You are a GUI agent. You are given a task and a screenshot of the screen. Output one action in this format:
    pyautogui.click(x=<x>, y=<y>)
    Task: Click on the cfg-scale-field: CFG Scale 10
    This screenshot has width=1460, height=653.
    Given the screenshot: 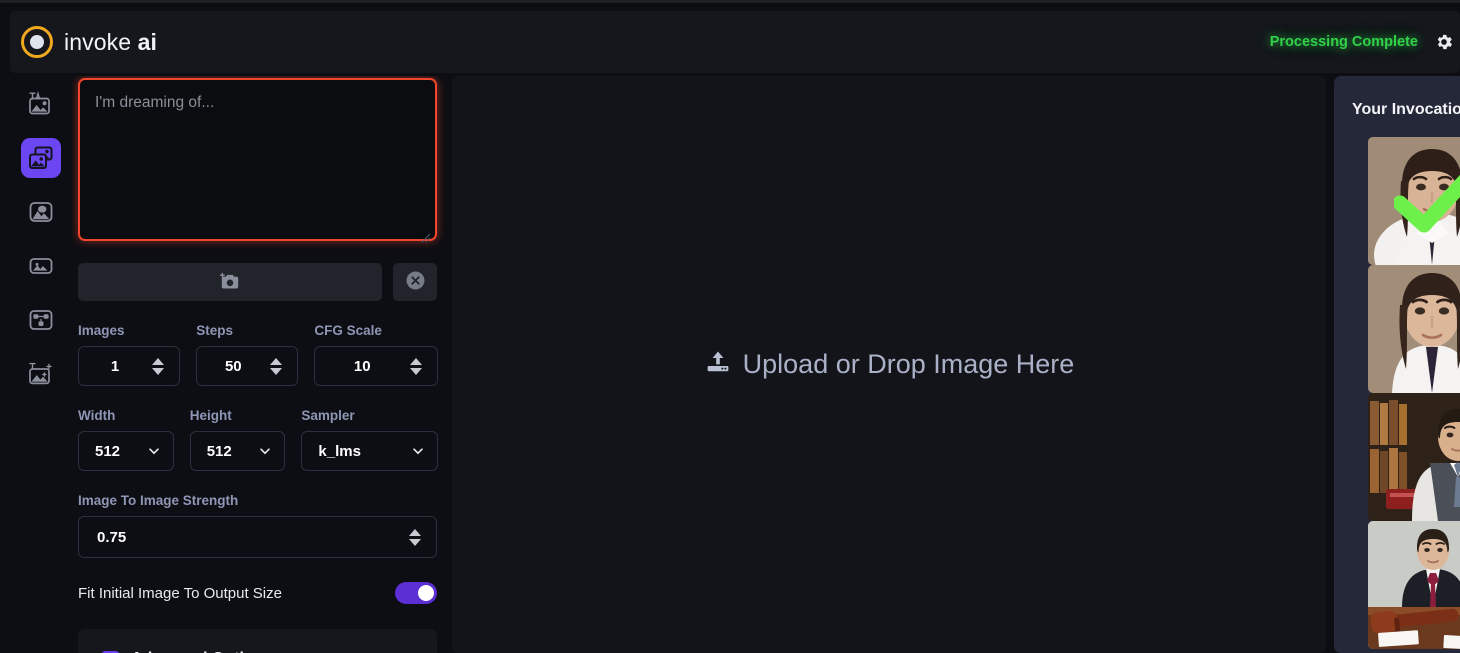 What is the action you would take?
    pyautogui.click(x=376, y=354)
    